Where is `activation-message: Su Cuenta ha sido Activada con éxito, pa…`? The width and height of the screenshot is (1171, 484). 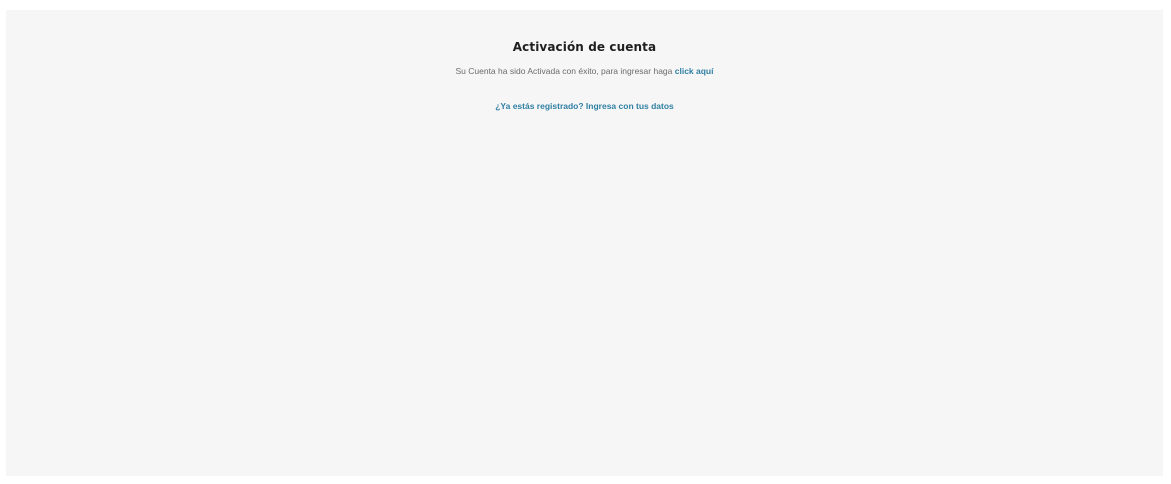
activation-message: Su Cuenta ha sido Activada con éxito, pa… is located at coordinates (584, 71).